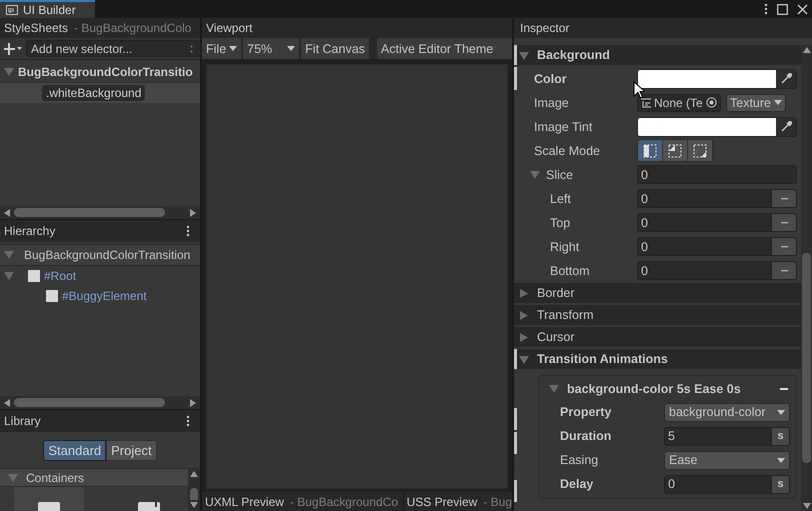 Image resolution: width=812 pixels, height=511 pixels. I want to click on scale-mode-toggle, so click(675, 150).